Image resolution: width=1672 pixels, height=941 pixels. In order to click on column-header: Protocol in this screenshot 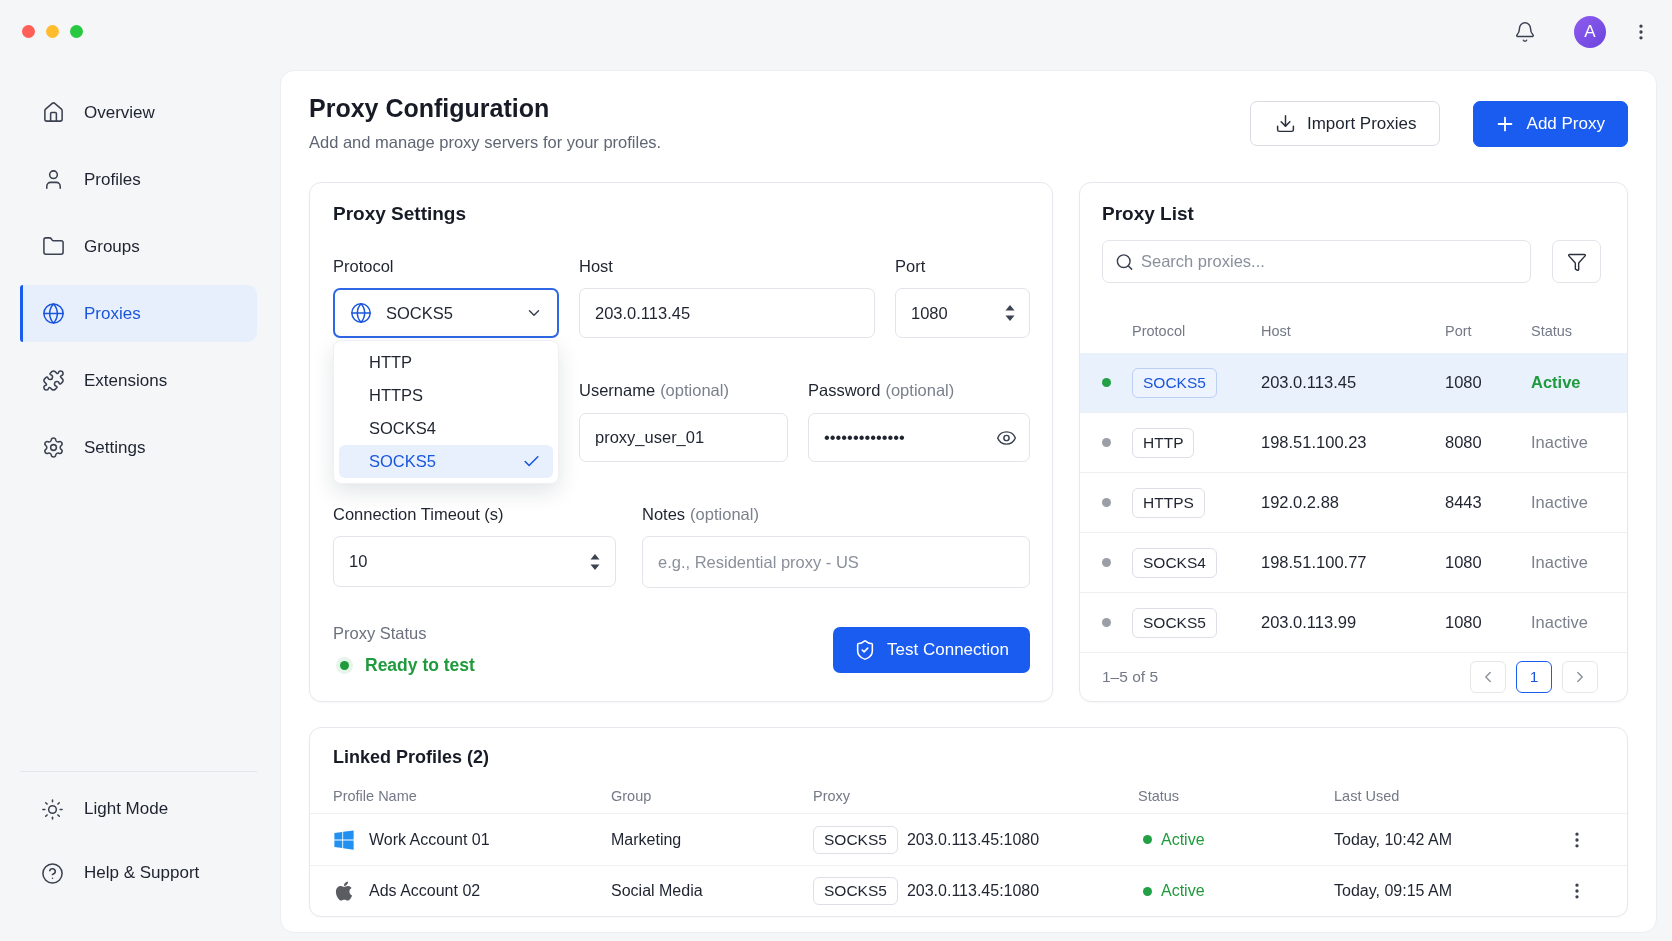, I will do `click(1159, 331)`.